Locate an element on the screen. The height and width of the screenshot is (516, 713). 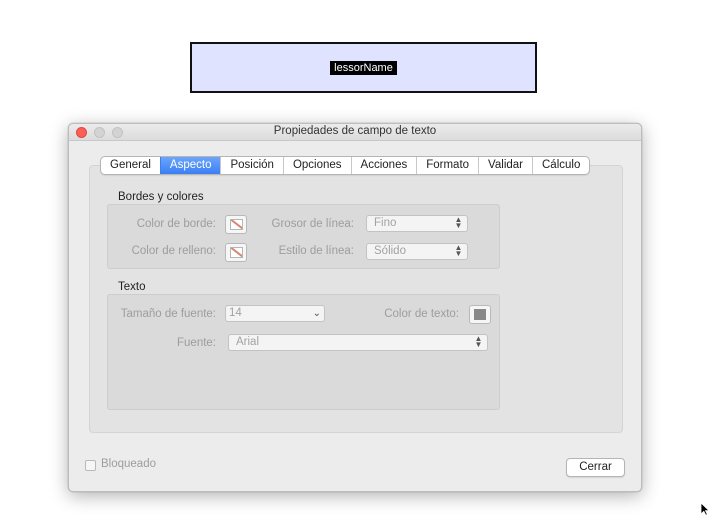
tab-general: General is located at coordinates (130, 165).